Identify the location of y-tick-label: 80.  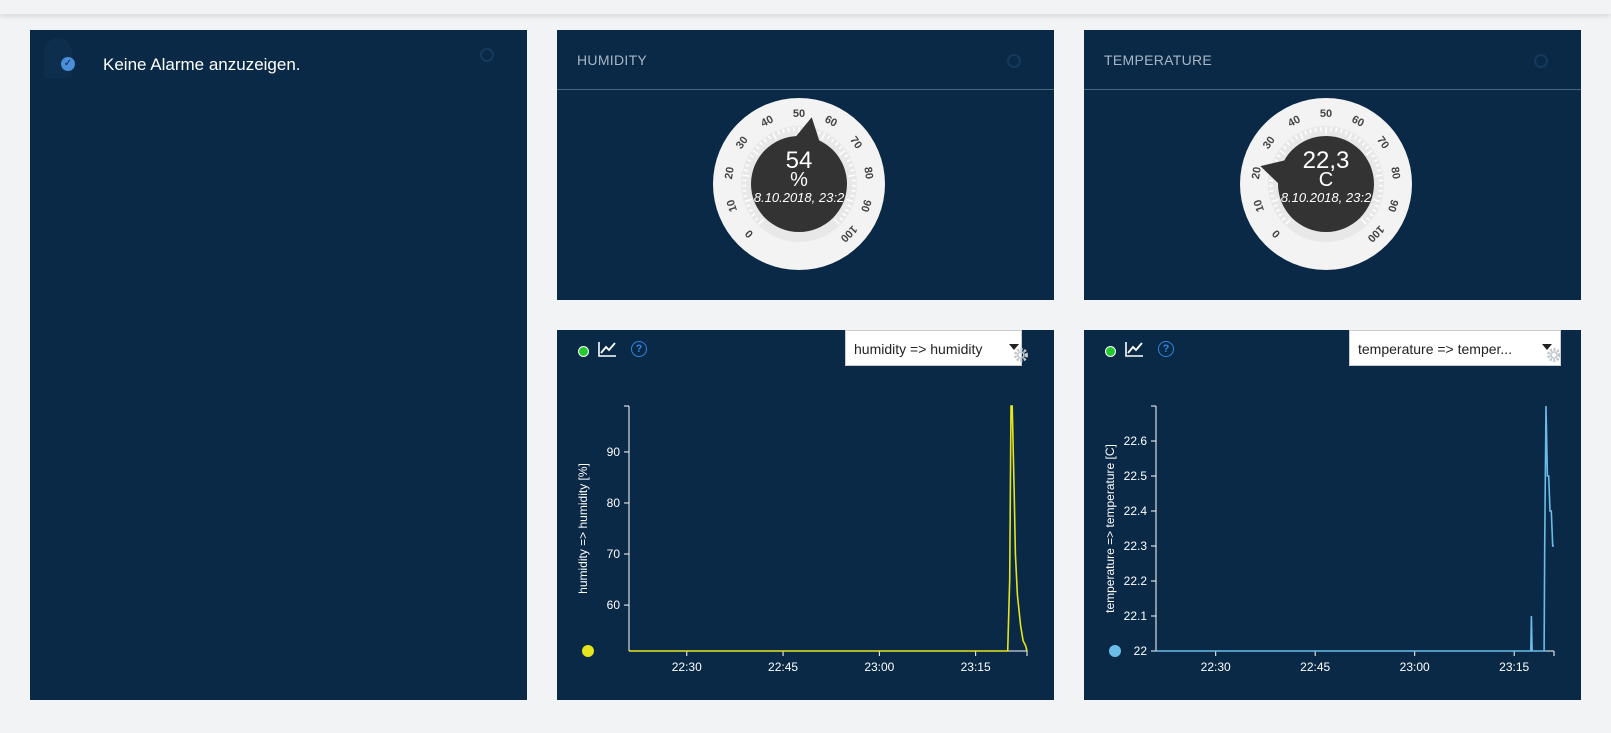
(614, 503).